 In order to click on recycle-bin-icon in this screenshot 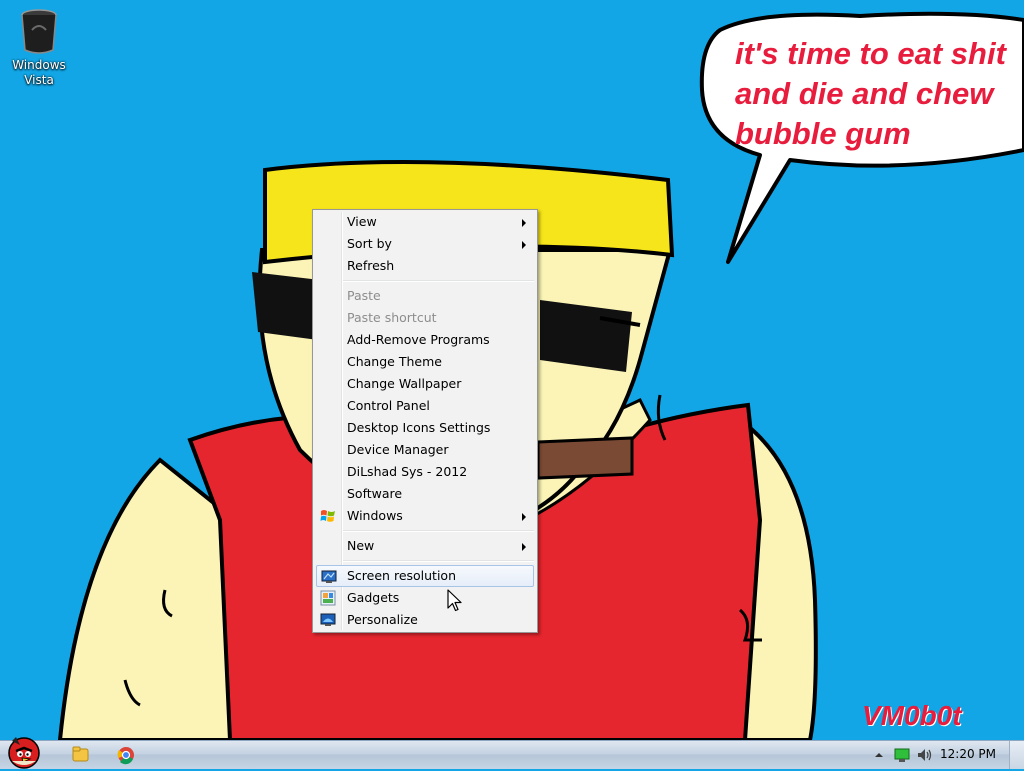, I will do `click(39, 31)`.